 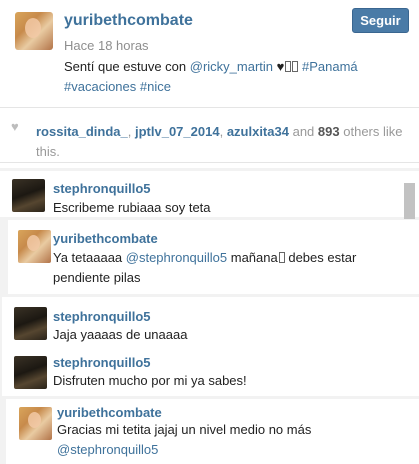 I want to click on likes-and-word: and, so click(x=303, y=131).